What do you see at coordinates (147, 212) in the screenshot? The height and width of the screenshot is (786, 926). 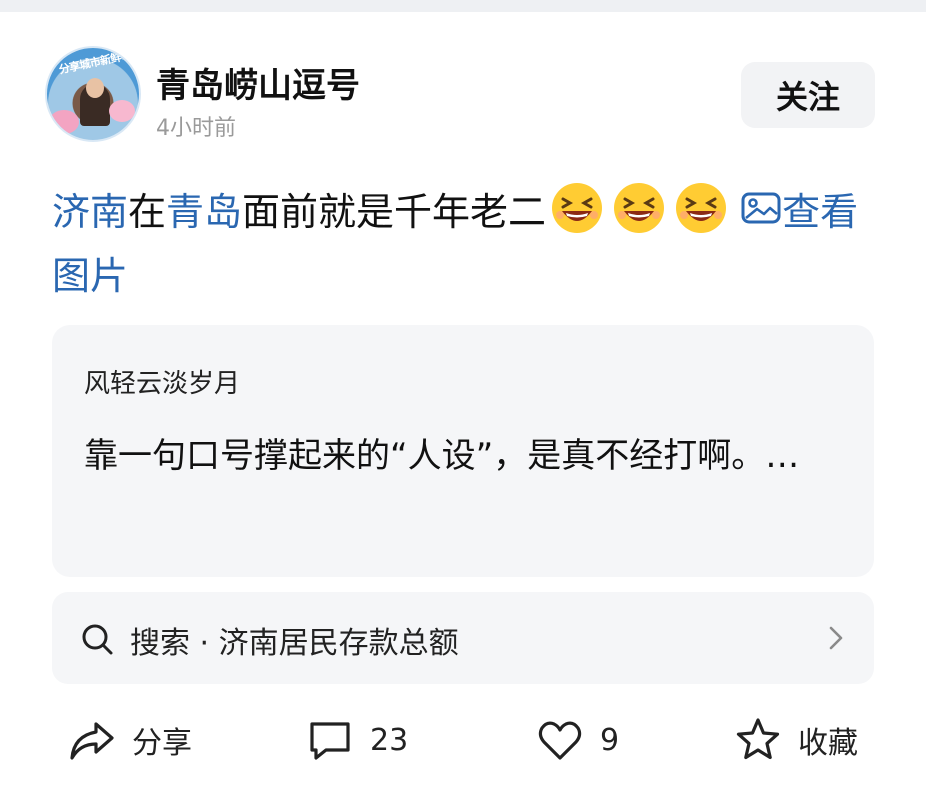 I see `post-text: 在` at bounding box center [147, 212].